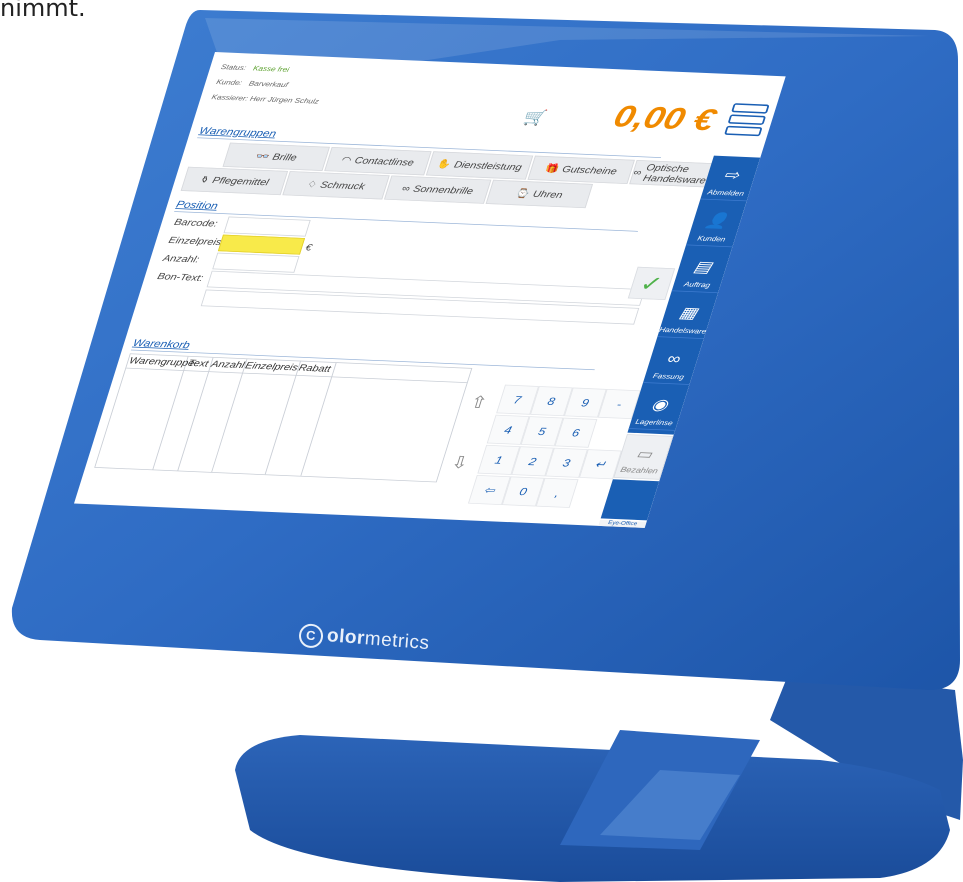  I want to click on keypad-key: 6, so click(576, 432).